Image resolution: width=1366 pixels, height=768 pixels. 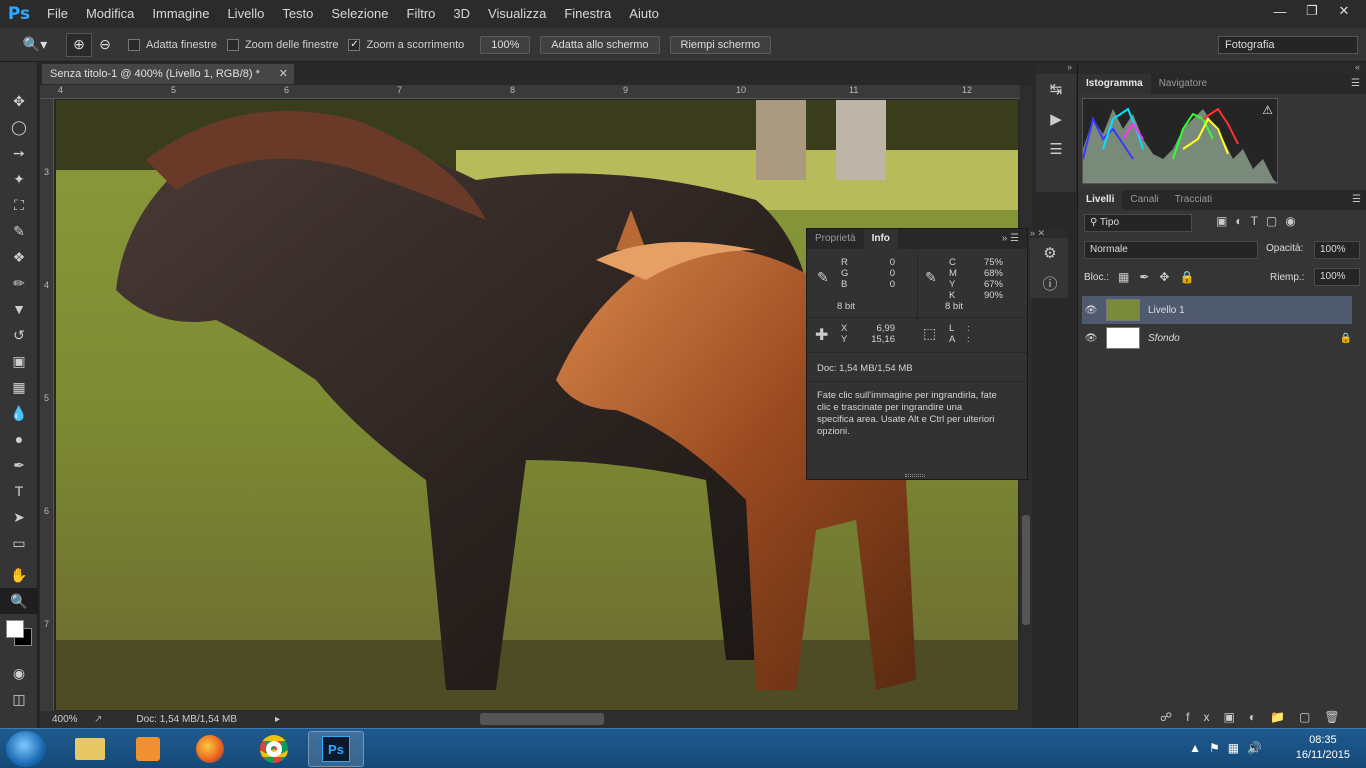 What do you see at coordinates (835, 239) in the screenshot?
I see `tab-proprieta: Proprietà` at bounding box center [835, 239].